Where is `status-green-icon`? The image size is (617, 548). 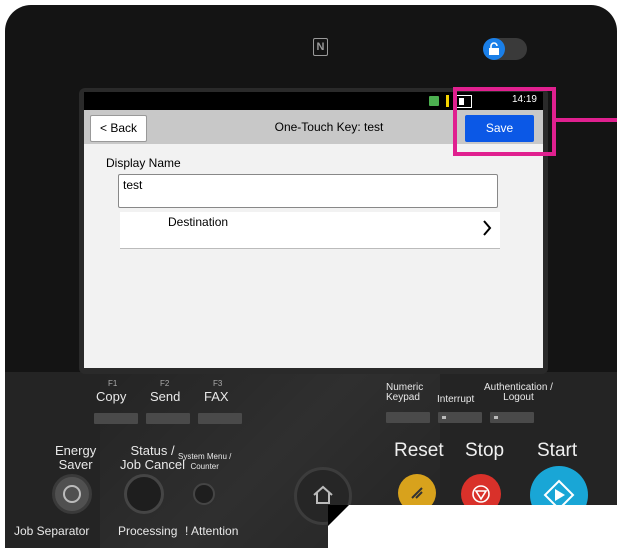 status-green-icon is located at coordinates (434, 101).